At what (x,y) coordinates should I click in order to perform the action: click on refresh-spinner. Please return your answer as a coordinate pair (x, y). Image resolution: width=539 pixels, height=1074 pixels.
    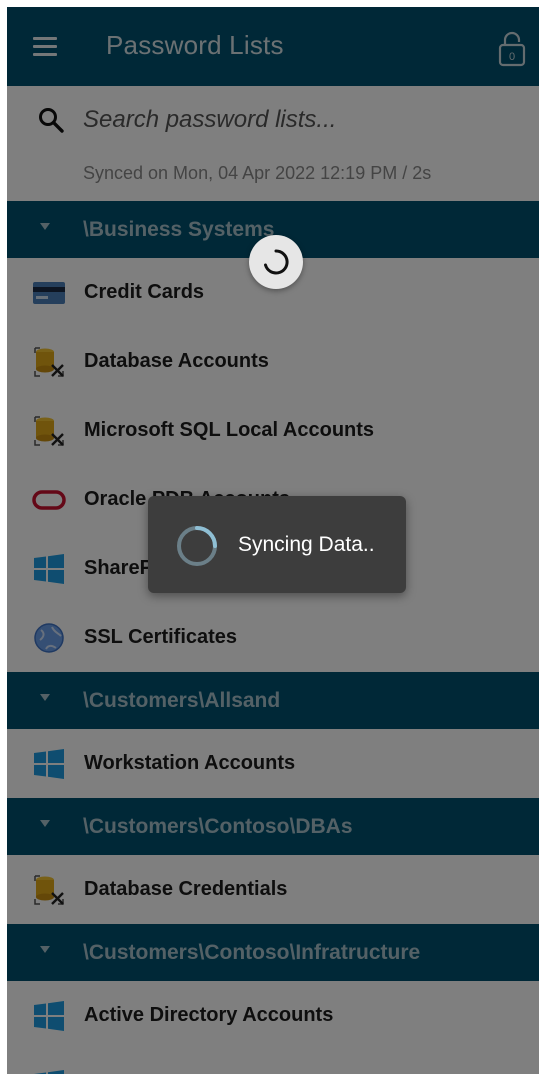
    Looking at the image, I should click on (276, 262).